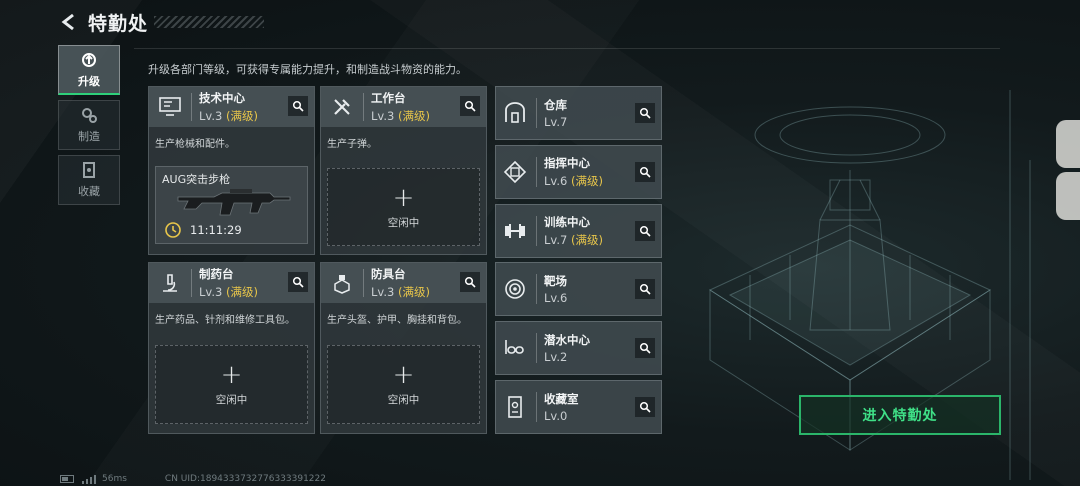  What do you see at coordinates (170, 283) in the screenshot?
I see `microscope-icon` at bounding box center [170, 283].